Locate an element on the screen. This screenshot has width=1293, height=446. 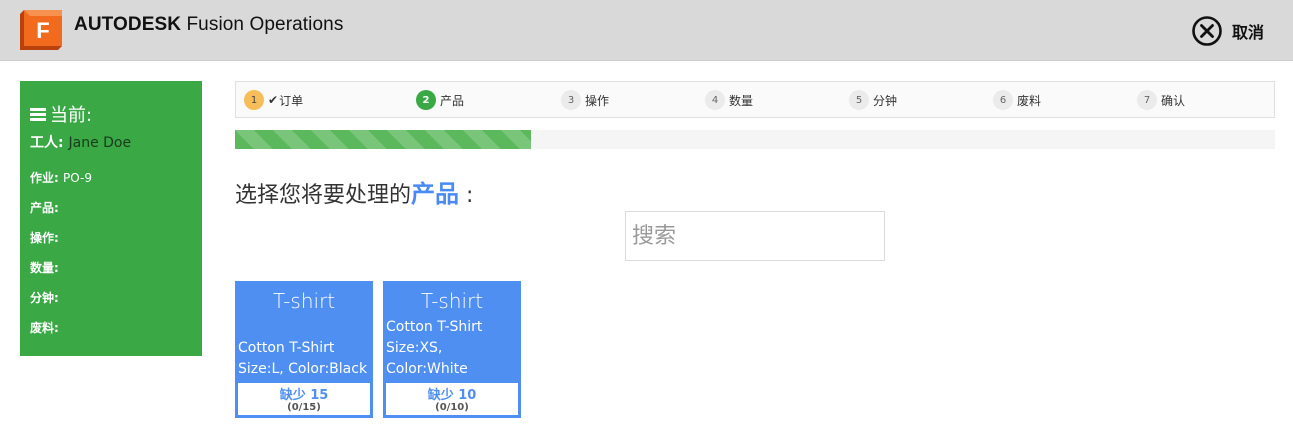
hamburger-menu-icon is located at coordinates (38, 114).